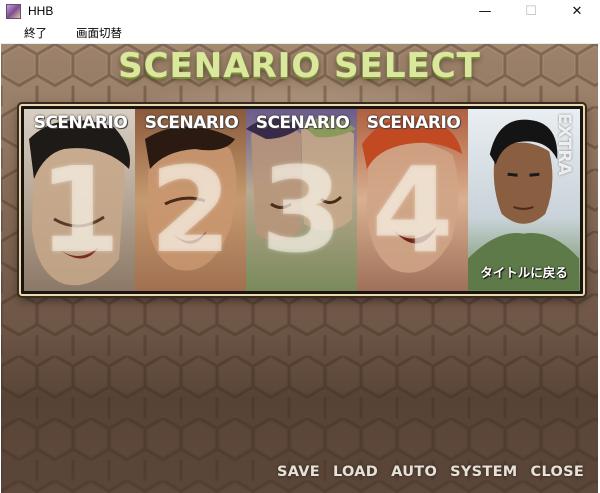 The image size is (600, 493). I want to click on scenario-slot-2: 2 SCENARIO, so click(190, 200).